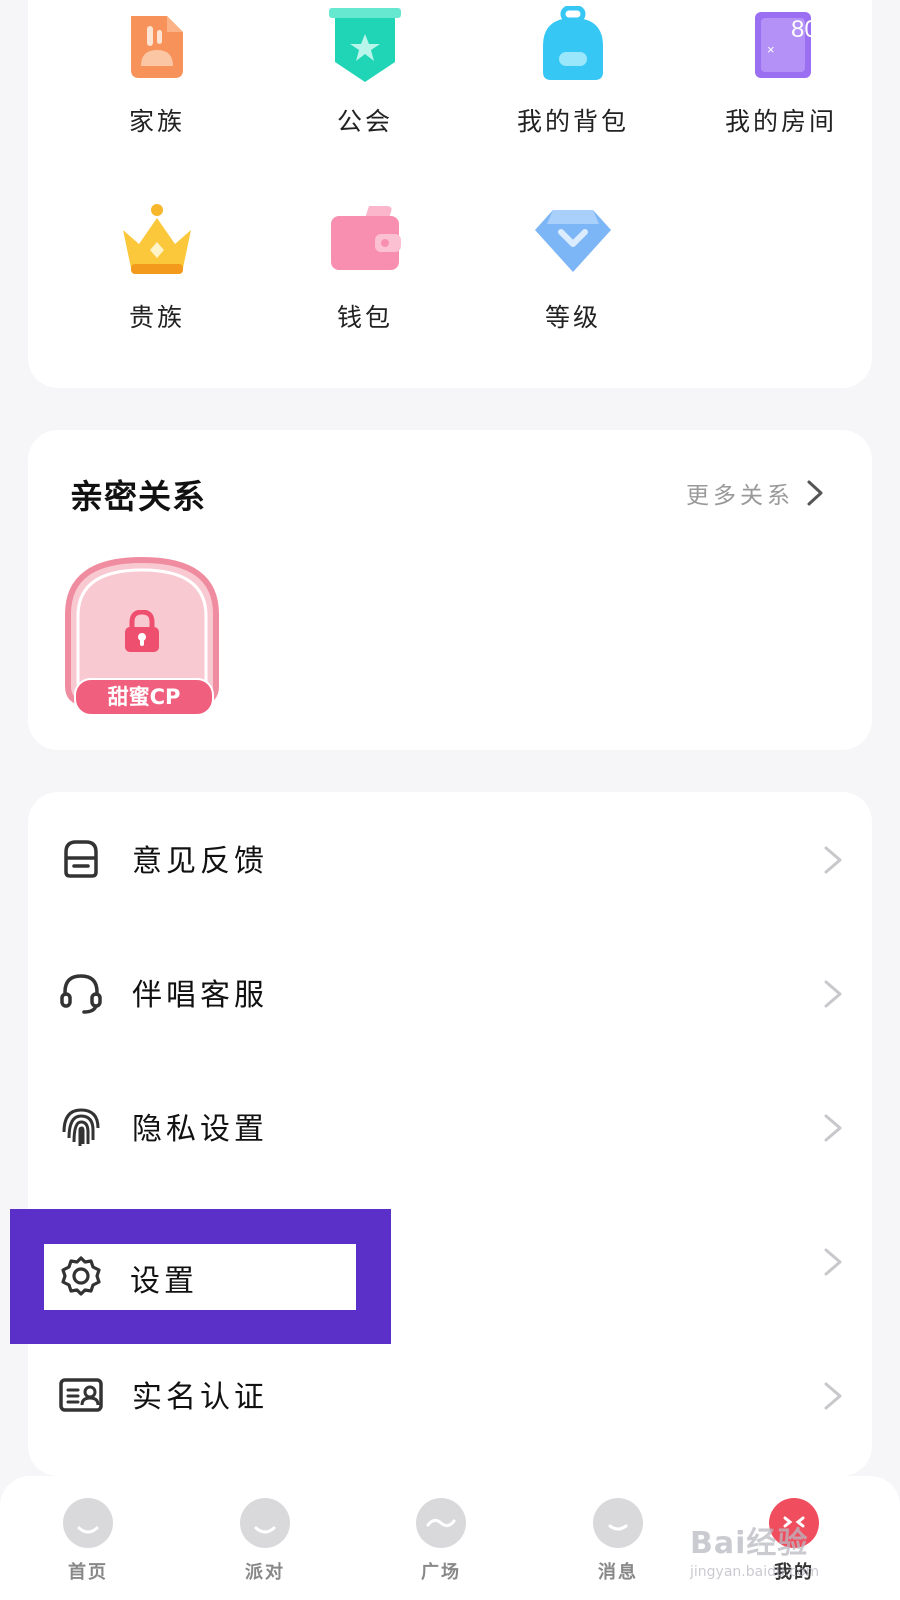 The width and height of the screenshot is (900, 1600). I want to click on feature-label: 等级, so click(572, 317).